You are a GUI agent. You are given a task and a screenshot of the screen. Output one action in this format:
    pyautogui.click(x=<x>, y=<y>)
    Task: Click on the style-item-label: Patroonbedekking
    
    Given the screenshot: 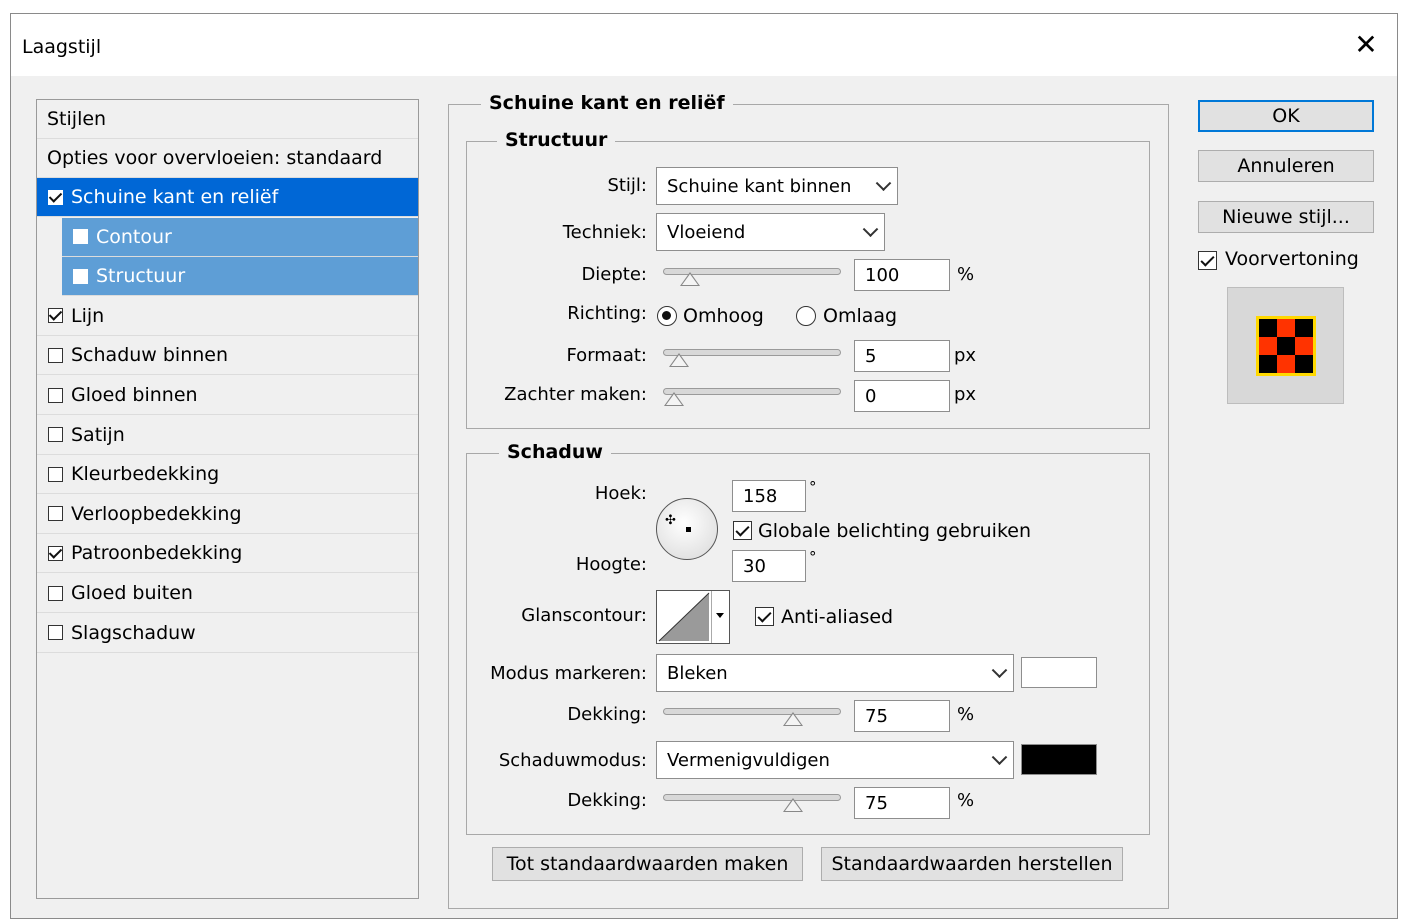 What is the action you would take?
    pyautogui.click(x=157, y=553)
    